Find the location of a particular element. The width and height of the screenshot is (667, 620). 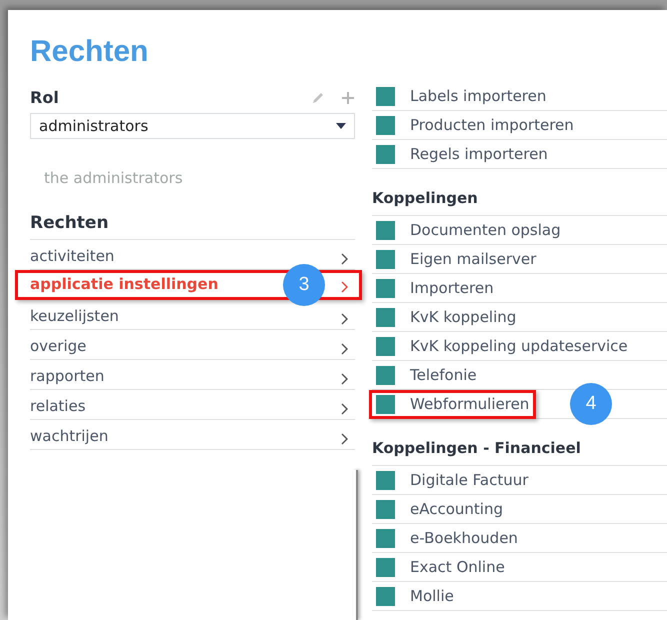

callout-badge: 3 is located at coordinates (304, 285).